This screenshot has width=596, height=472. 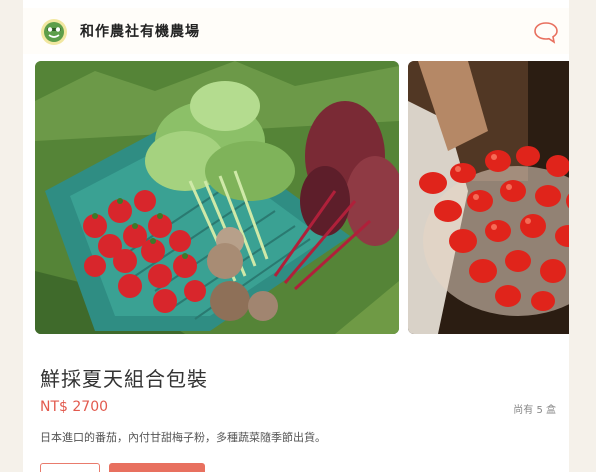 I want to click on stock-count: 尚有 5 盒, so click(x=534, y=410).